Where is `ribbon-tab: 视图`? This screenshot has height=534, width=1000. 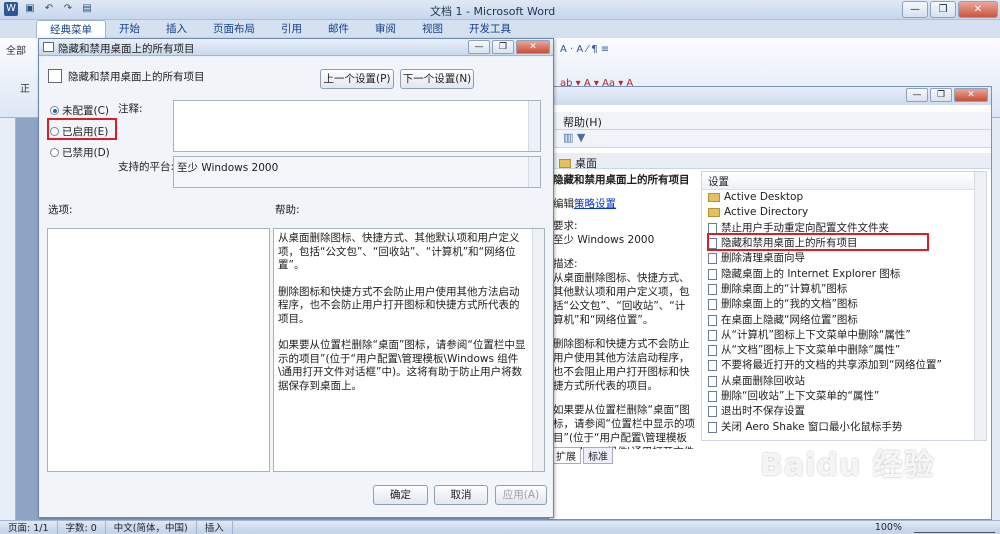
ribbon-tab: 视图 is located at coordinates (432, 29).